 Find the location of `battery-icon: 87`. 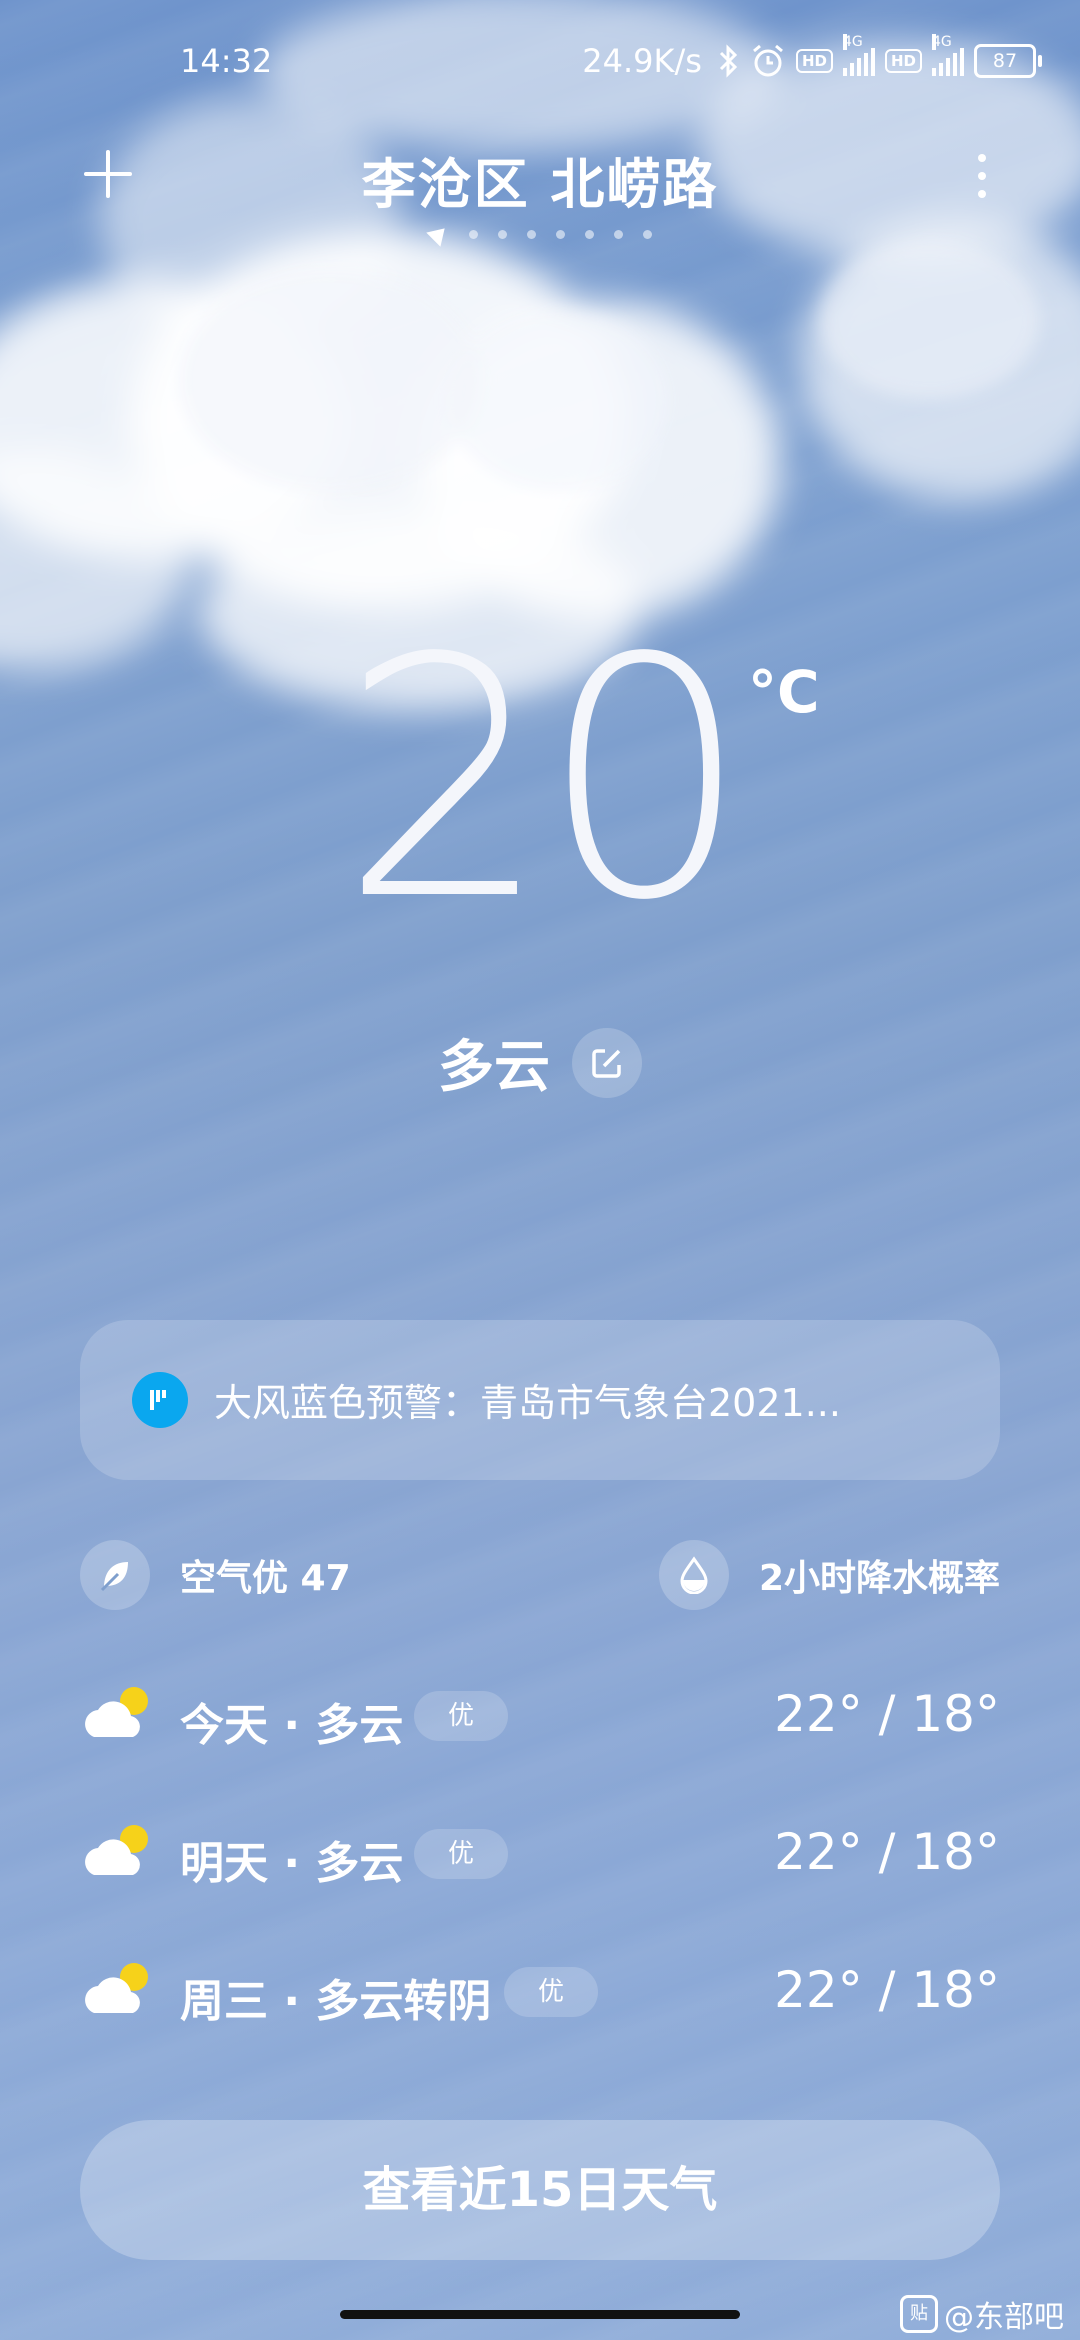

battery-icon: 87 is located at coordinates (1008, 61).